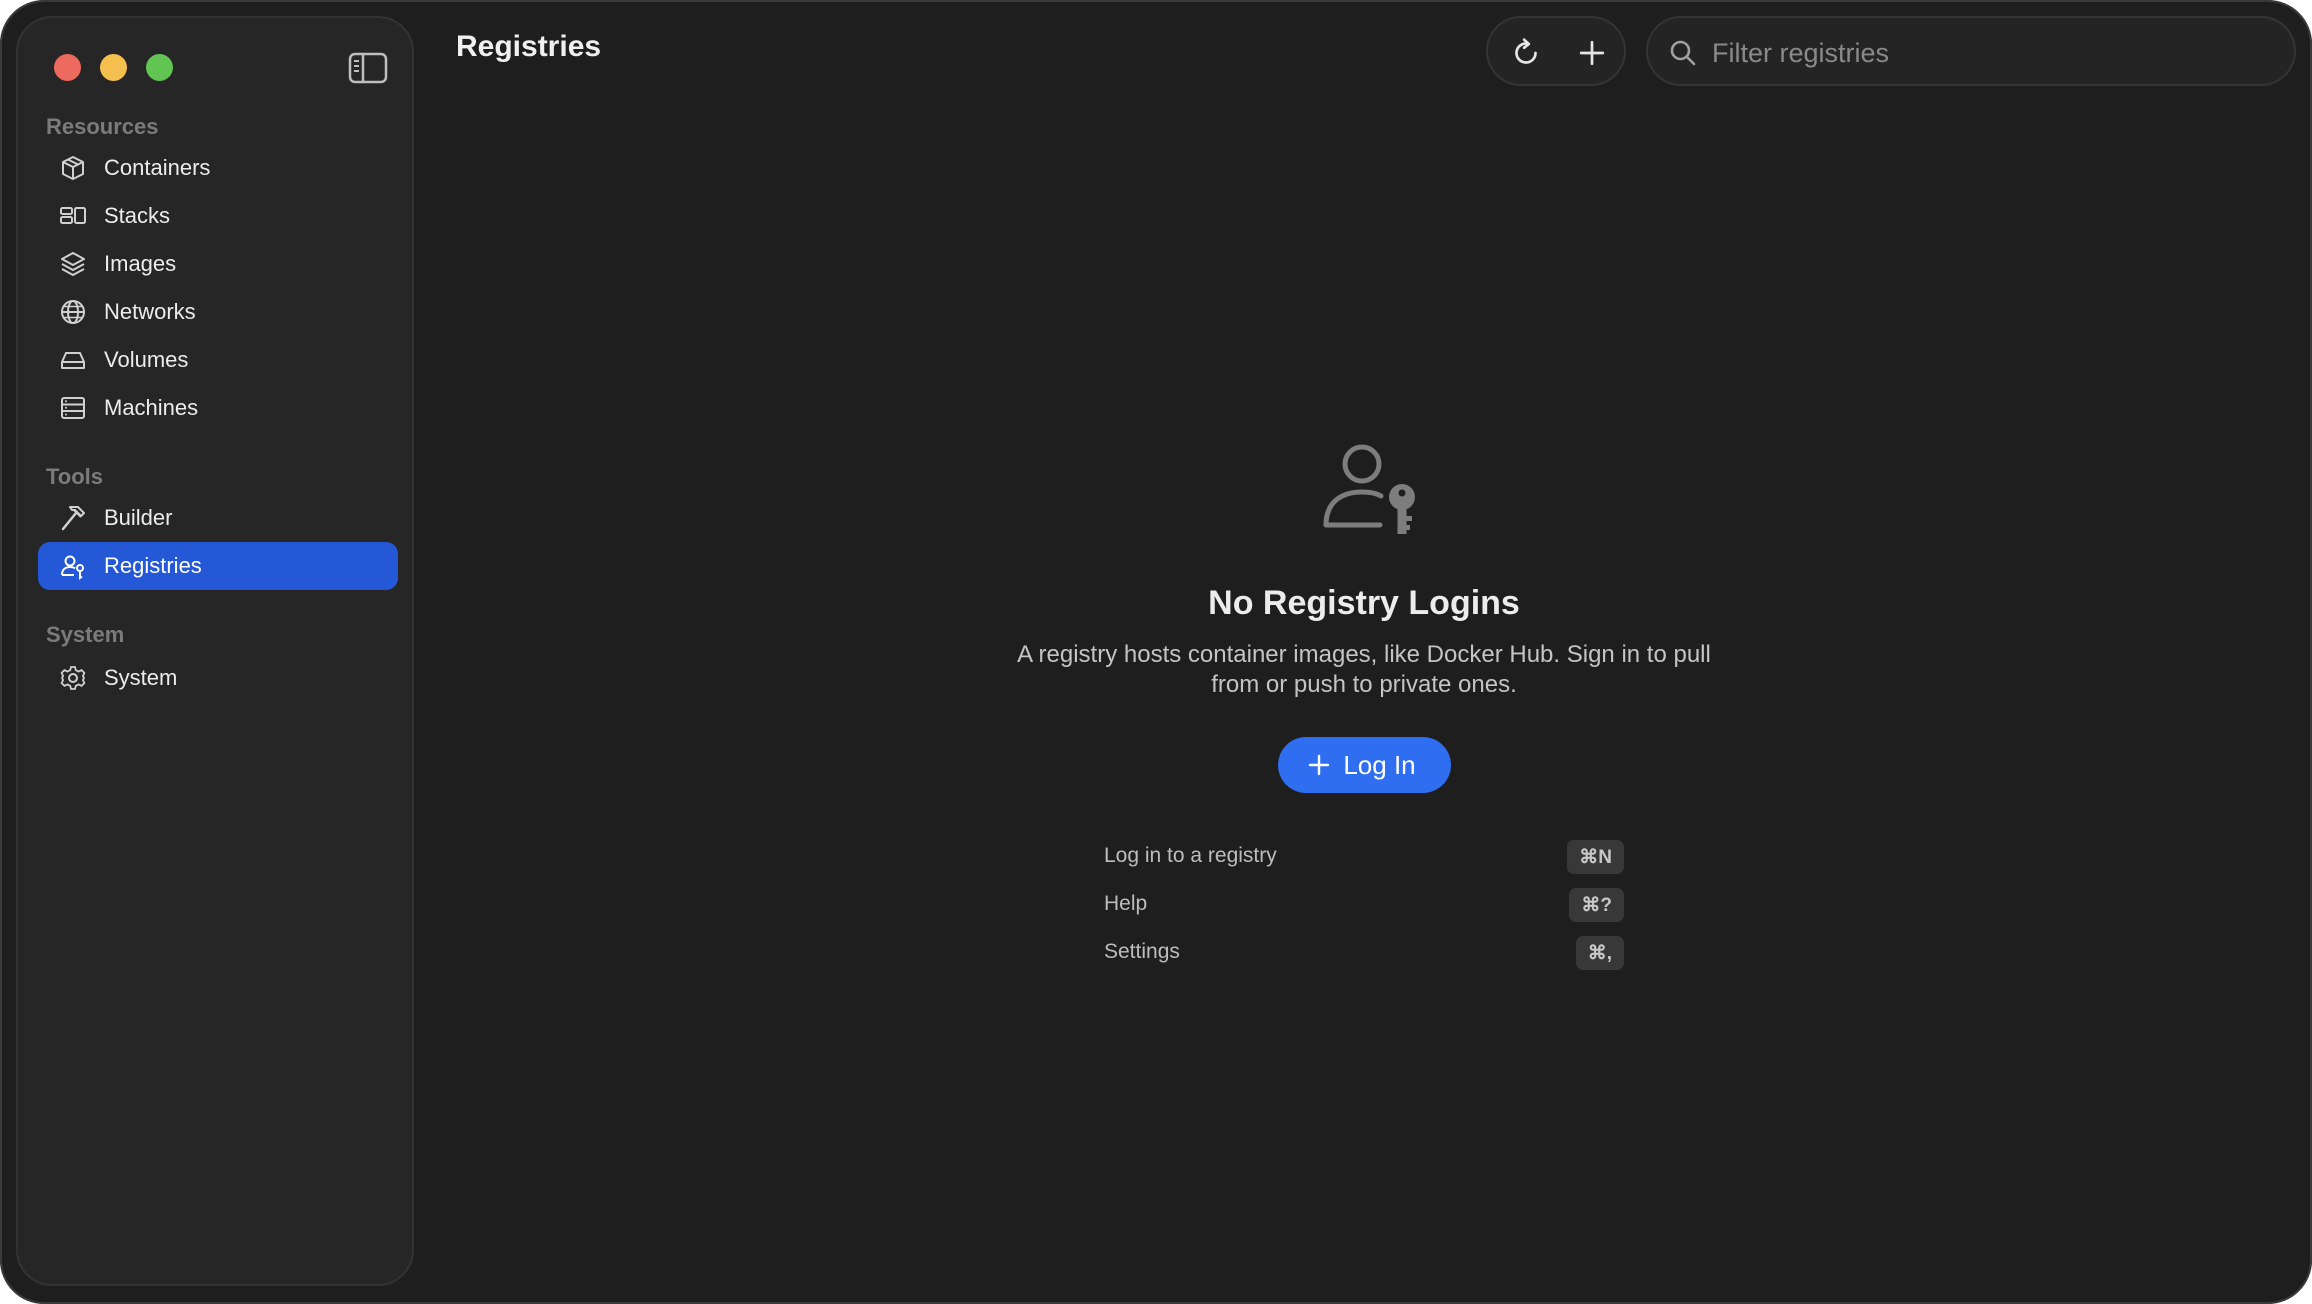  I want to click on sidebar-item-label: Volumes, so click(146, 359).